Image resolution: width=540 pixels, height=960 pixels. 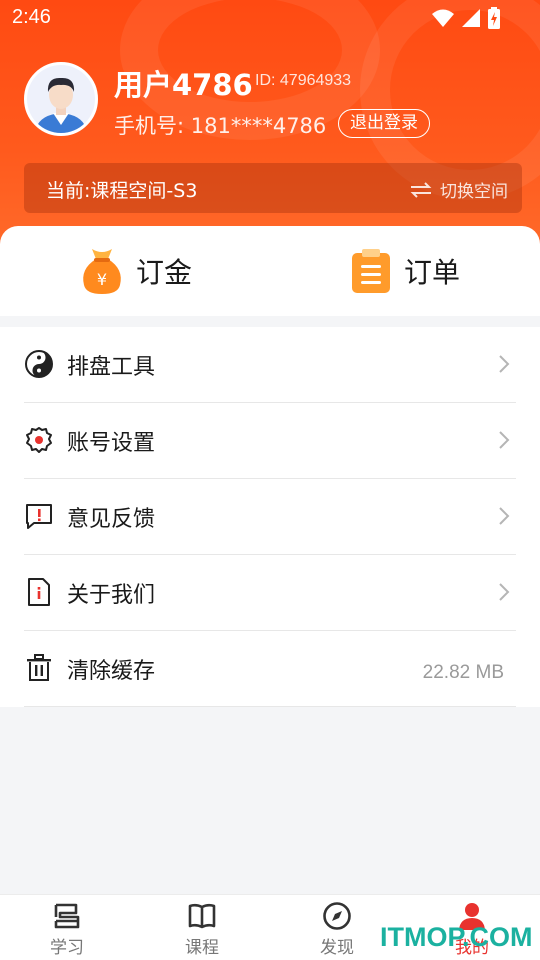 I want to click on yin-yang-icon, so click(x=39, y=364).